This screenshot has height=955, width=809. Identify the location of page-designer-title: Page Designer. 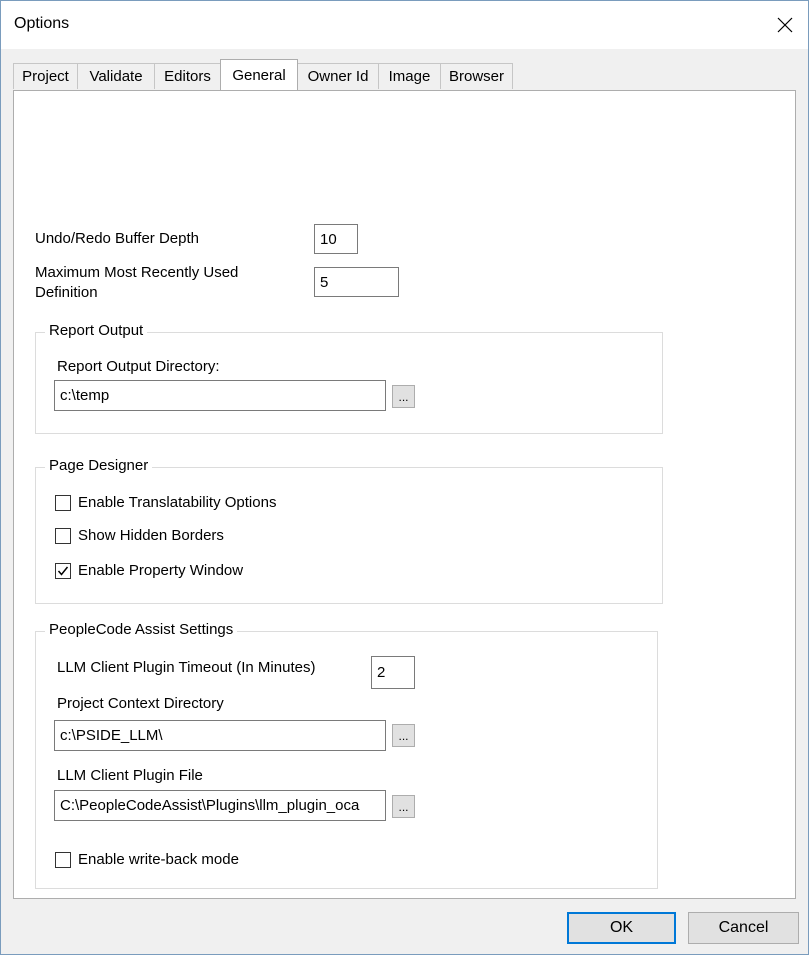
(99, 465).